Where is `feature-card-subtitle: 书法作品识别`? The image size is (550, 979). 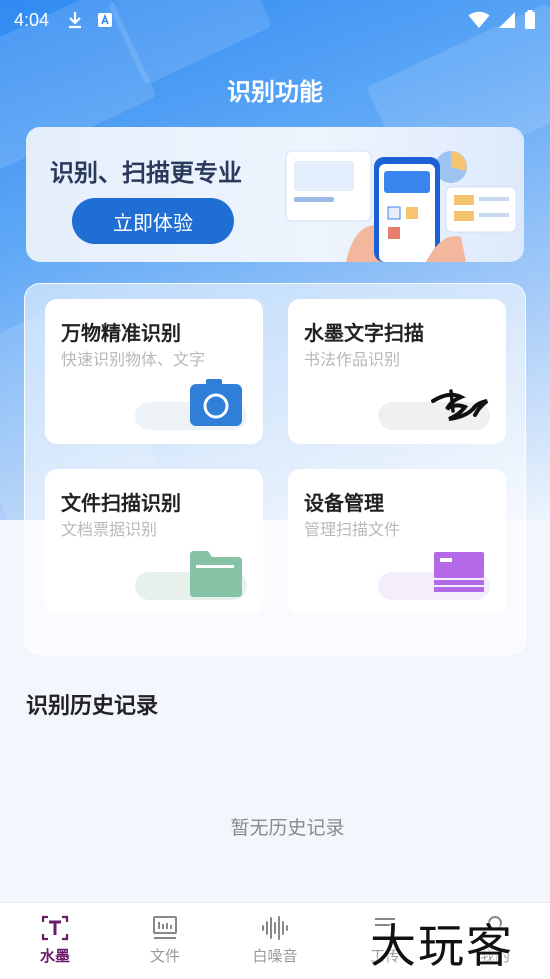
feature-card-subtitle: 书法作品识别 is located at coordinates (352, 359).